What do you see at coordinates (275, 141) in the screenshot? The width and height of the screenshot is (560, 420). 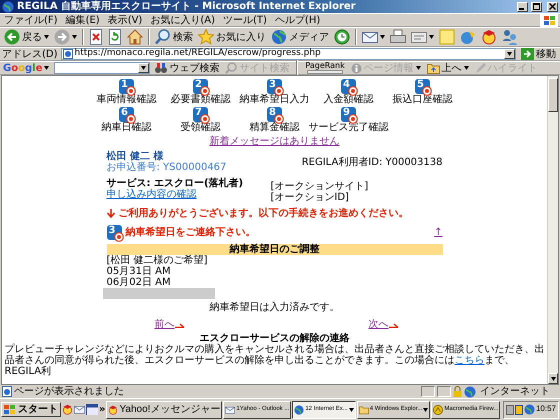 I see `message-link: 新着メッセージはありません` at bounding box center [275, 141].